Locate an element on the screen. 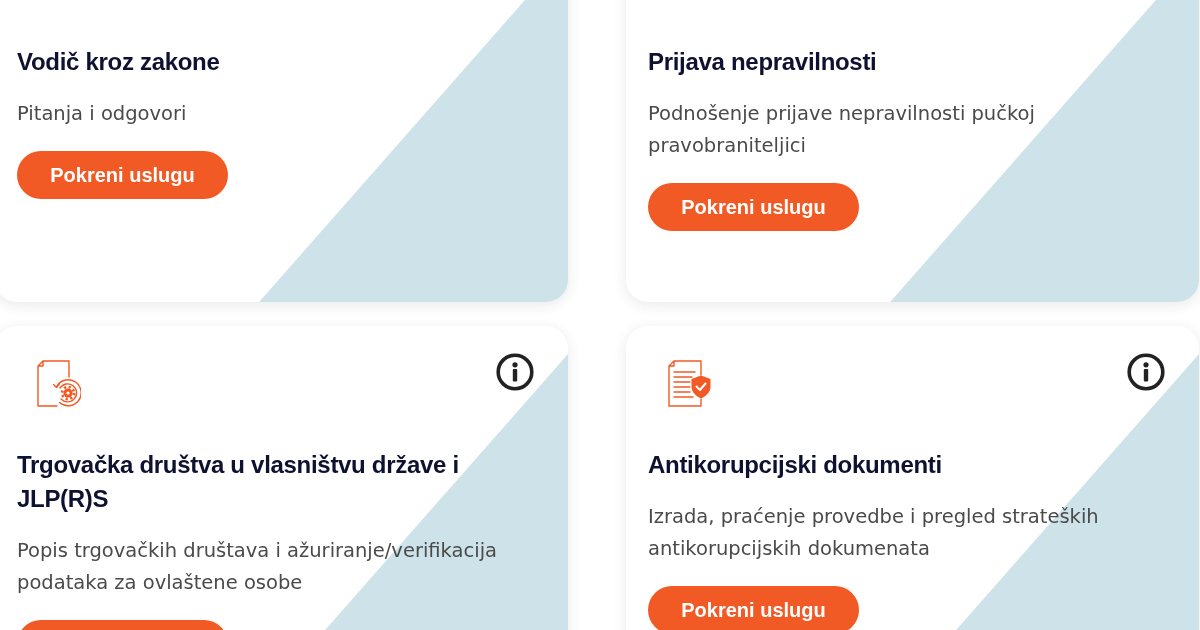 Image resolution: width=1200 pixels, height=630 pixels. card-description: Pitanja i odgovori is located at coordinates (102, 114).